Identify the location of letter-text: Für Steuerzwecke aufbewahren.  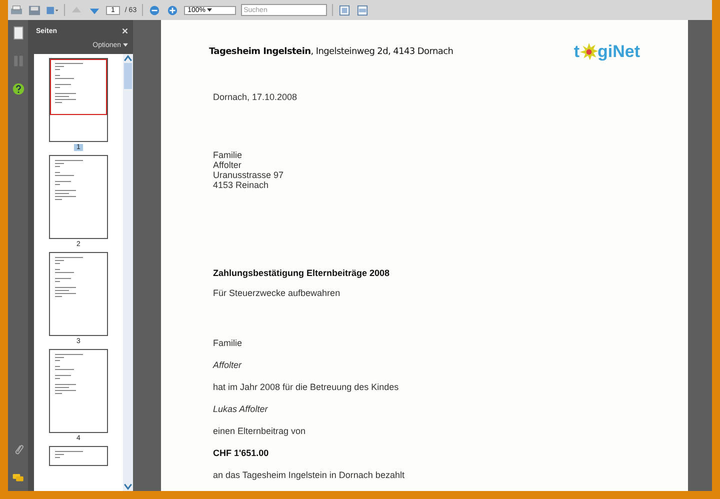
(277, 293).